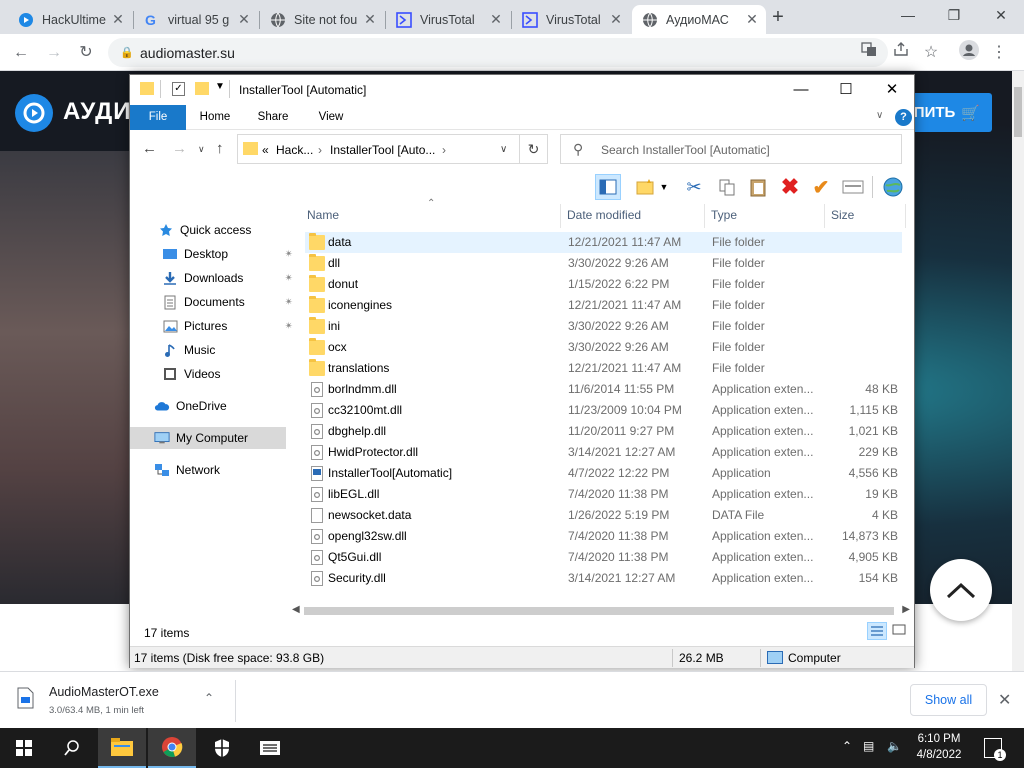  Describe the element at coordinates (694, 187) in the screenshot. I see `cut-icon: ✂` at that location.